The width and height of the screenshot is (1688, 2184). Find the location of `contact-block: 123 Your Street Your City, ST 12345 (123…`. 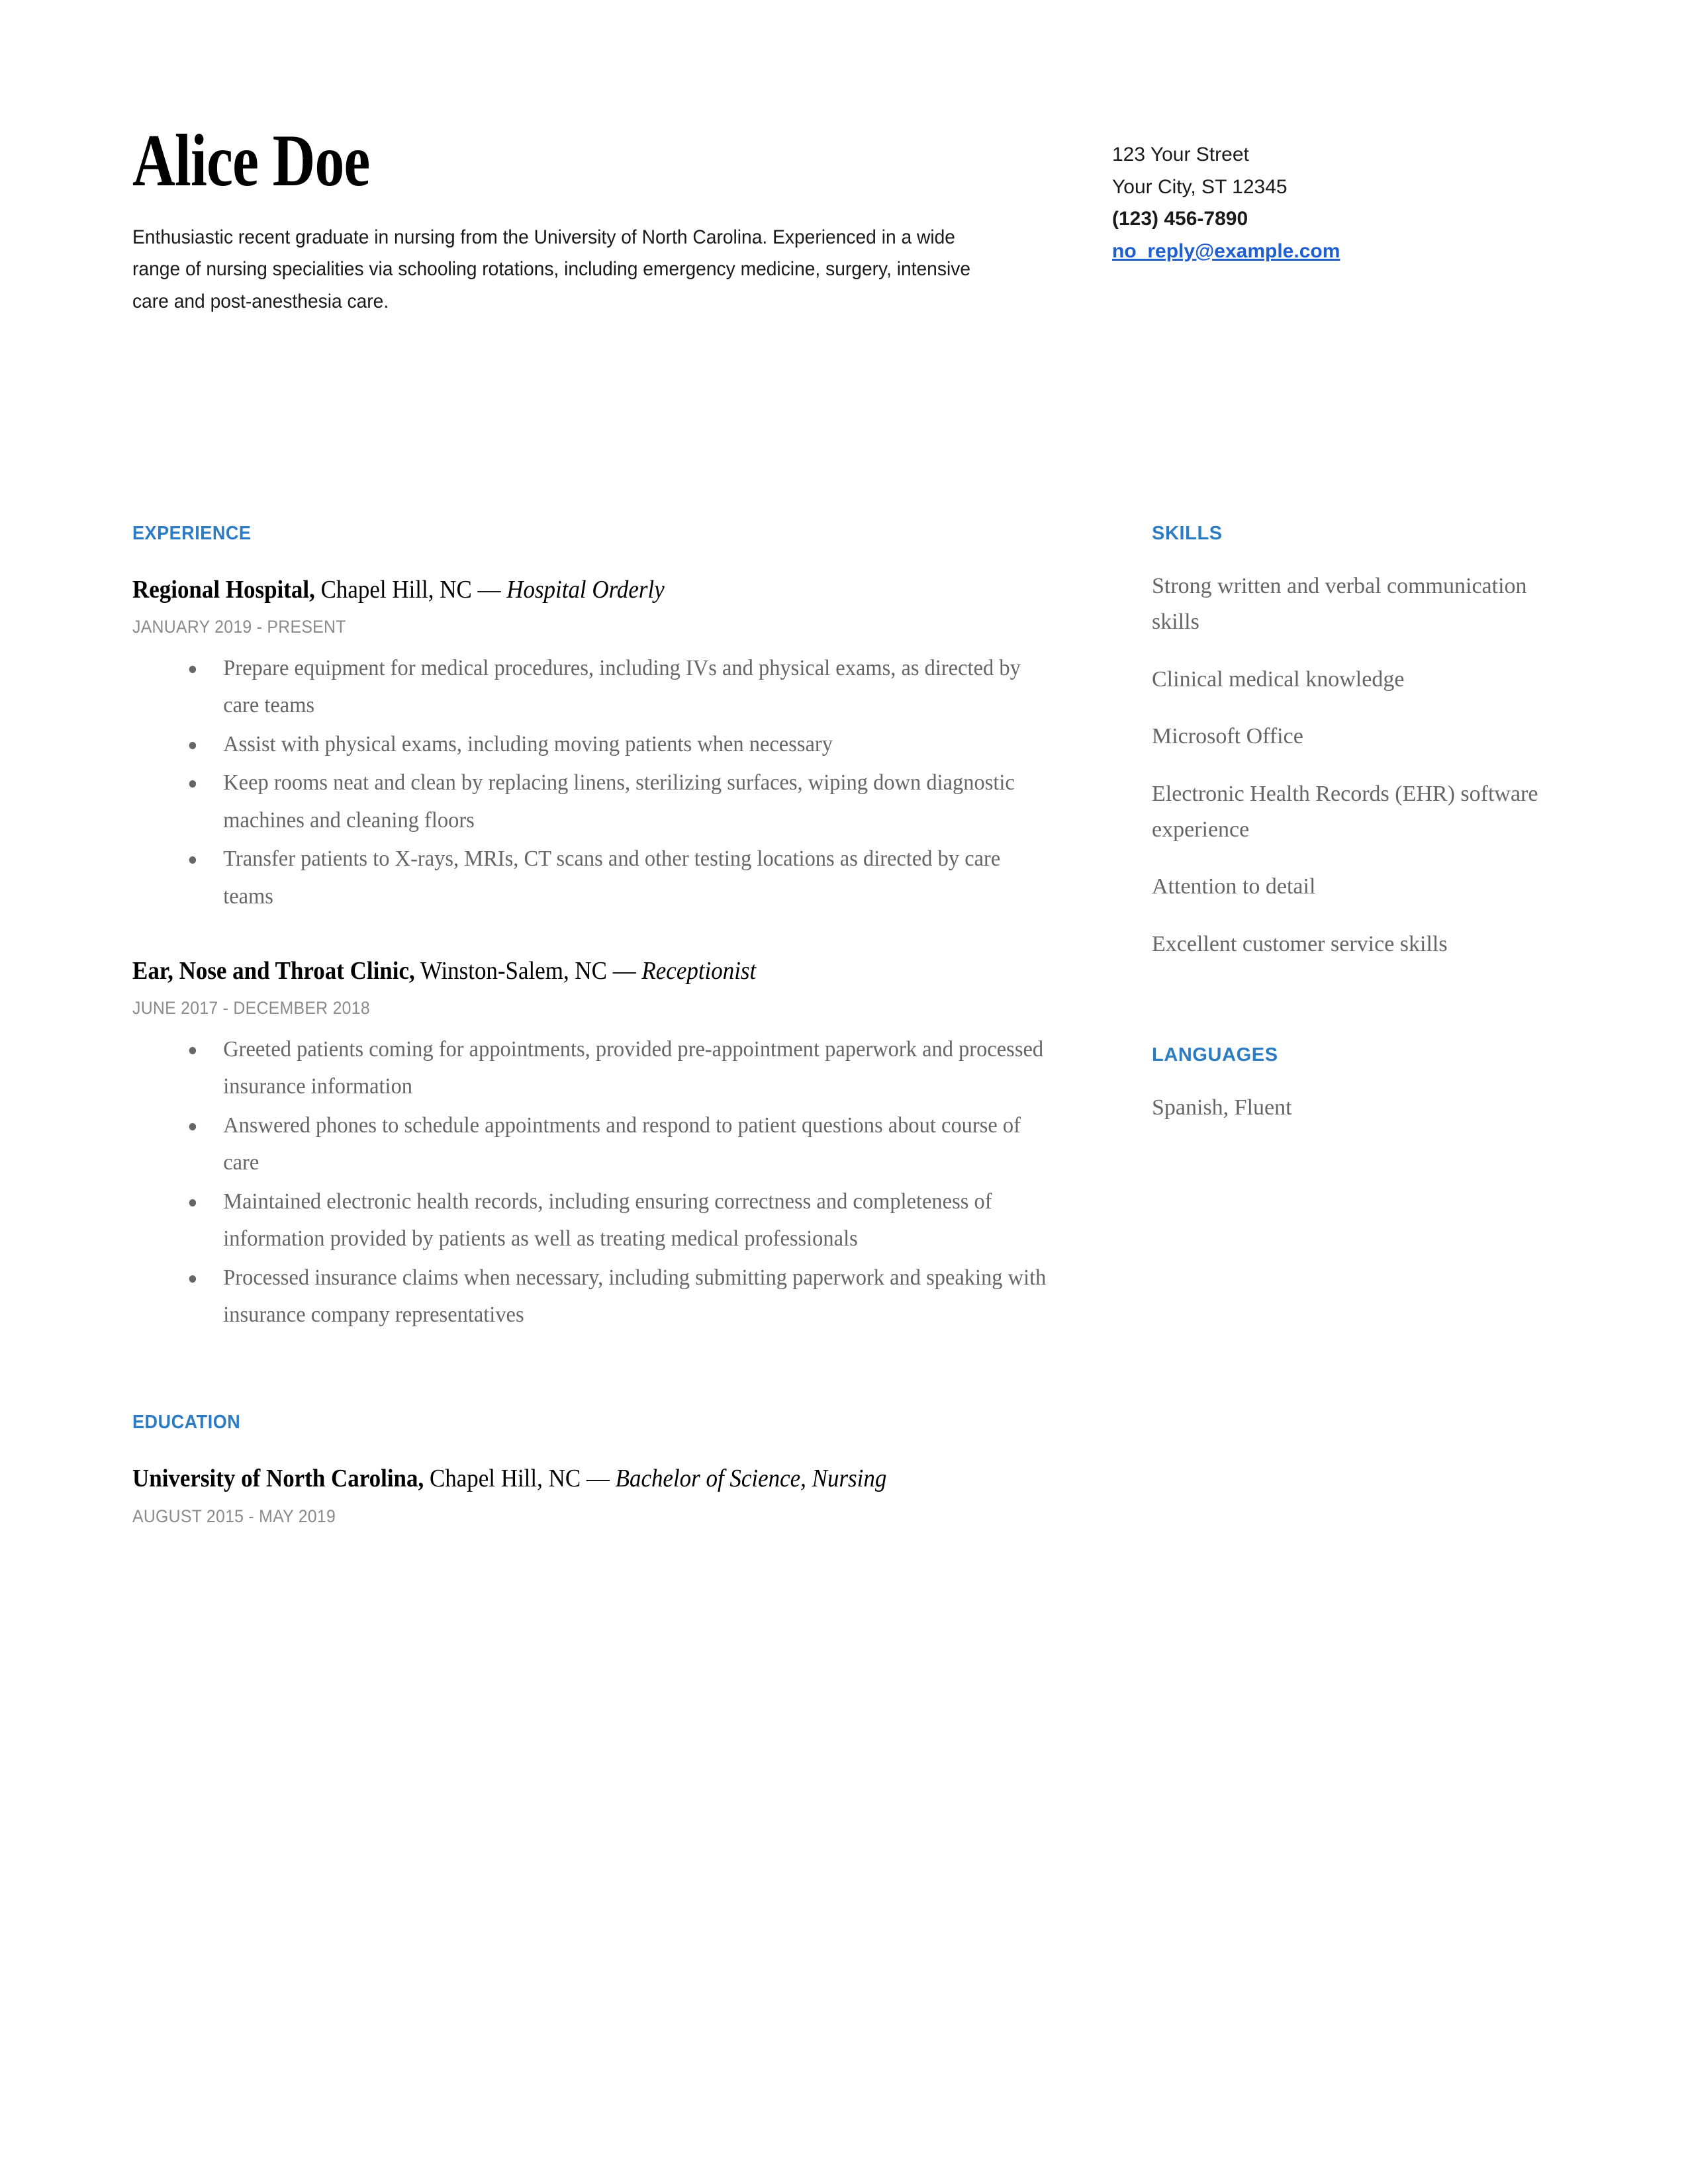

contact-block: 123 Your Street Your City, ST 12345 (123… is located at coordinates (1324, 194).